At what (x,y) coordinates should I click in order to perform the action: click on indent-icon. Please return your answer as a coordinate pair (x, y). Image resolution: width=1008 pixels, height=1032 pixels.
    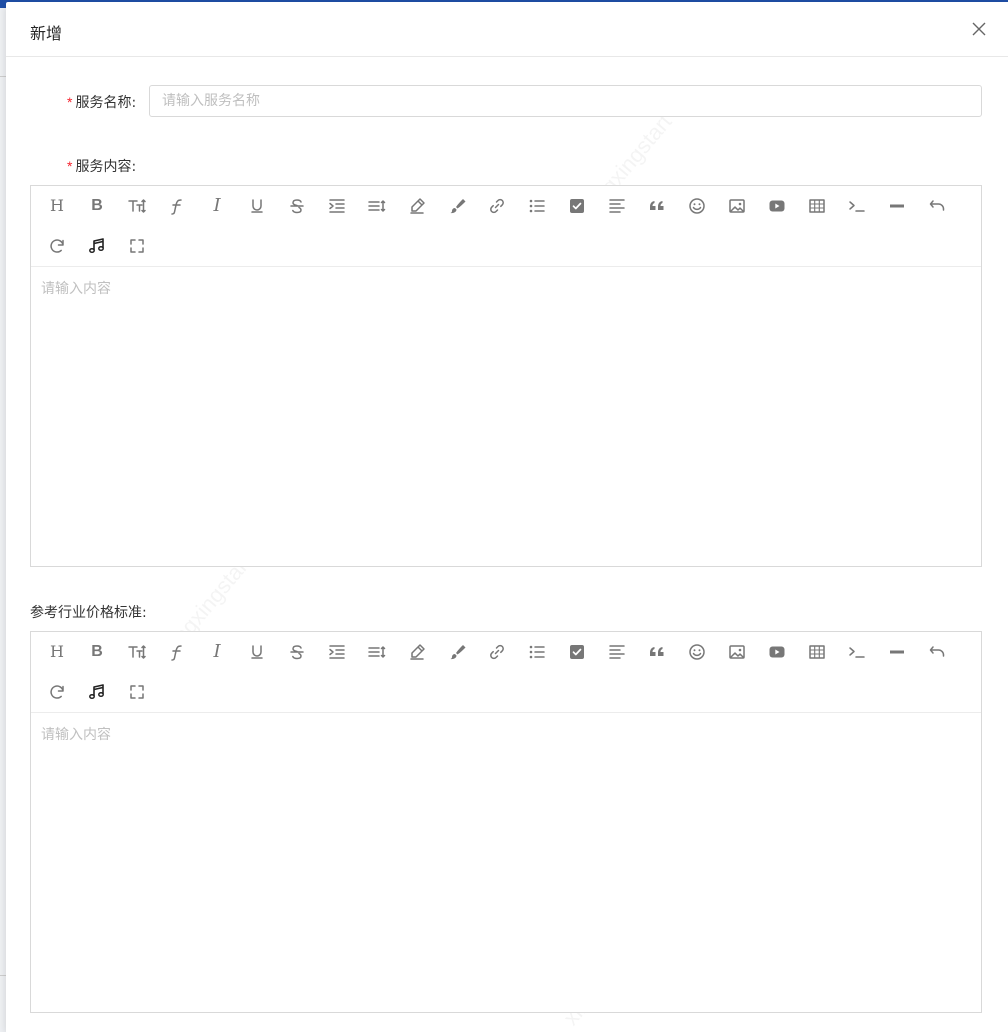
    Looking at the image, I should click on (337, 206).